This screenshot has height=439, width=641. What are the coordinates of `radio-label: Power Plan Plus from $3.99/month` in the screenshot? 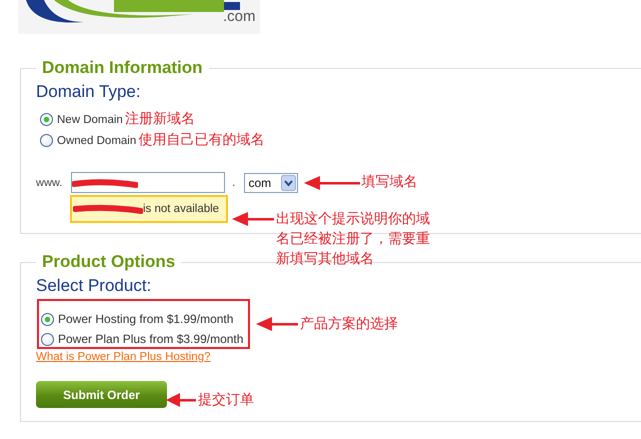 It's located at (151, 339).